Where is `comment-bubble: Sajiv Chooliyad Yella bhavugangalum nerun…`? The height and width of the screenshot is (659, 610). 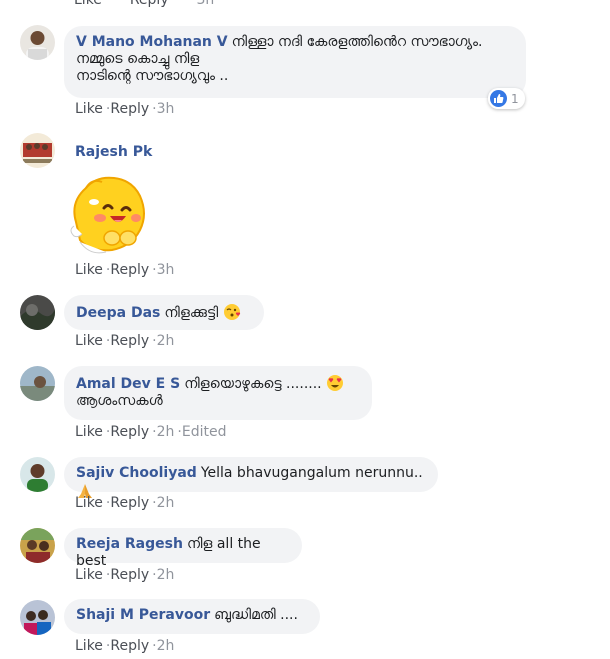 comment-bubble: Sajiv Chooliyad Yella bhavugangalum nerun… is located at coordinates (251, 477).